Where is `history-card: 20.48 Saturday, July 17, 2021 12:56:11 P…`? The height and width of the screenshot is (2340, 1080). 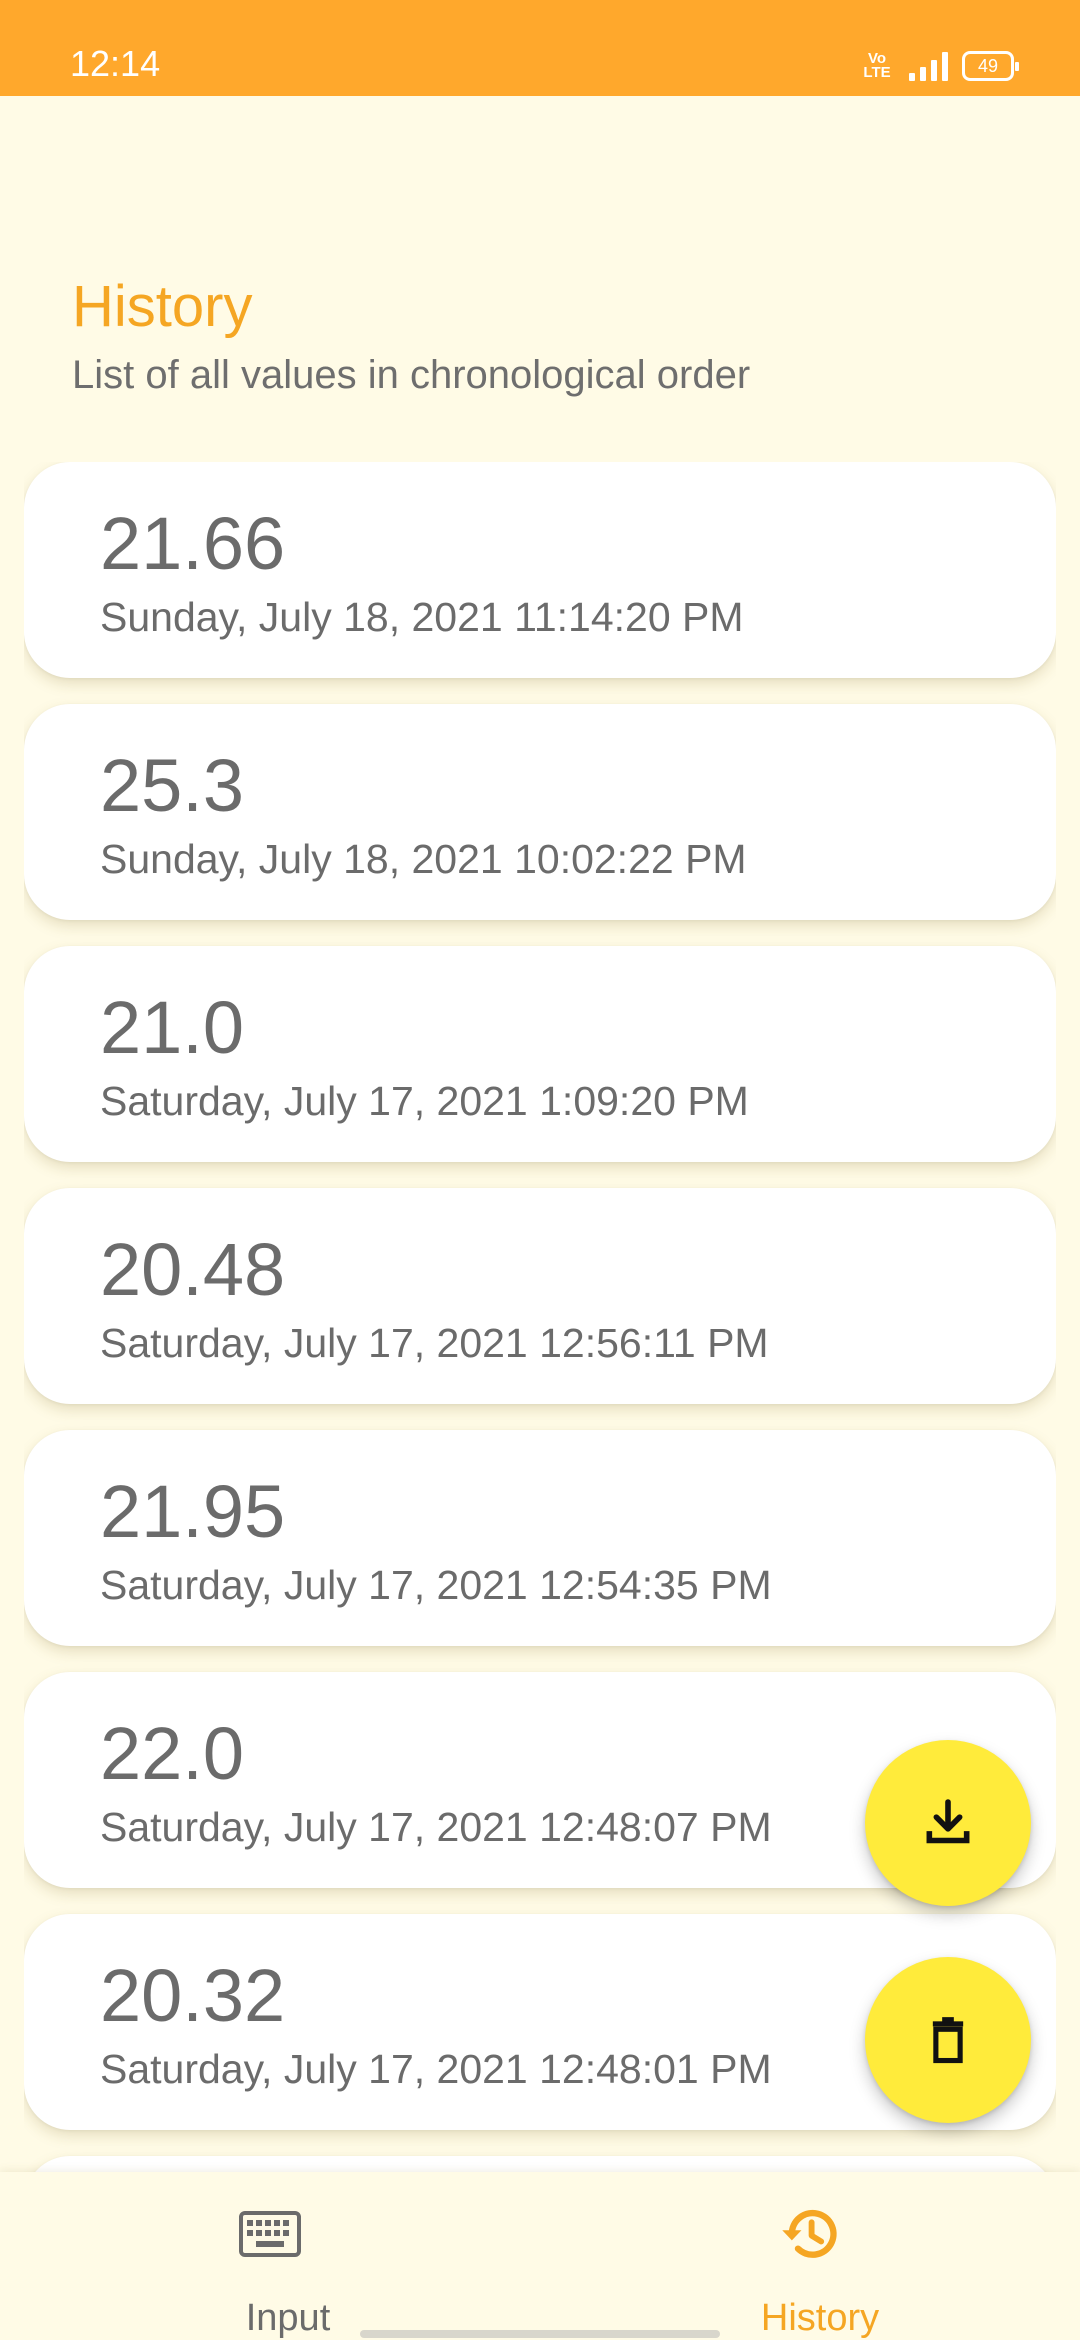
history-card: 20.48 Saturday, July 17, 2021 12:56:11 P… is located at coordinates (540, 1296).